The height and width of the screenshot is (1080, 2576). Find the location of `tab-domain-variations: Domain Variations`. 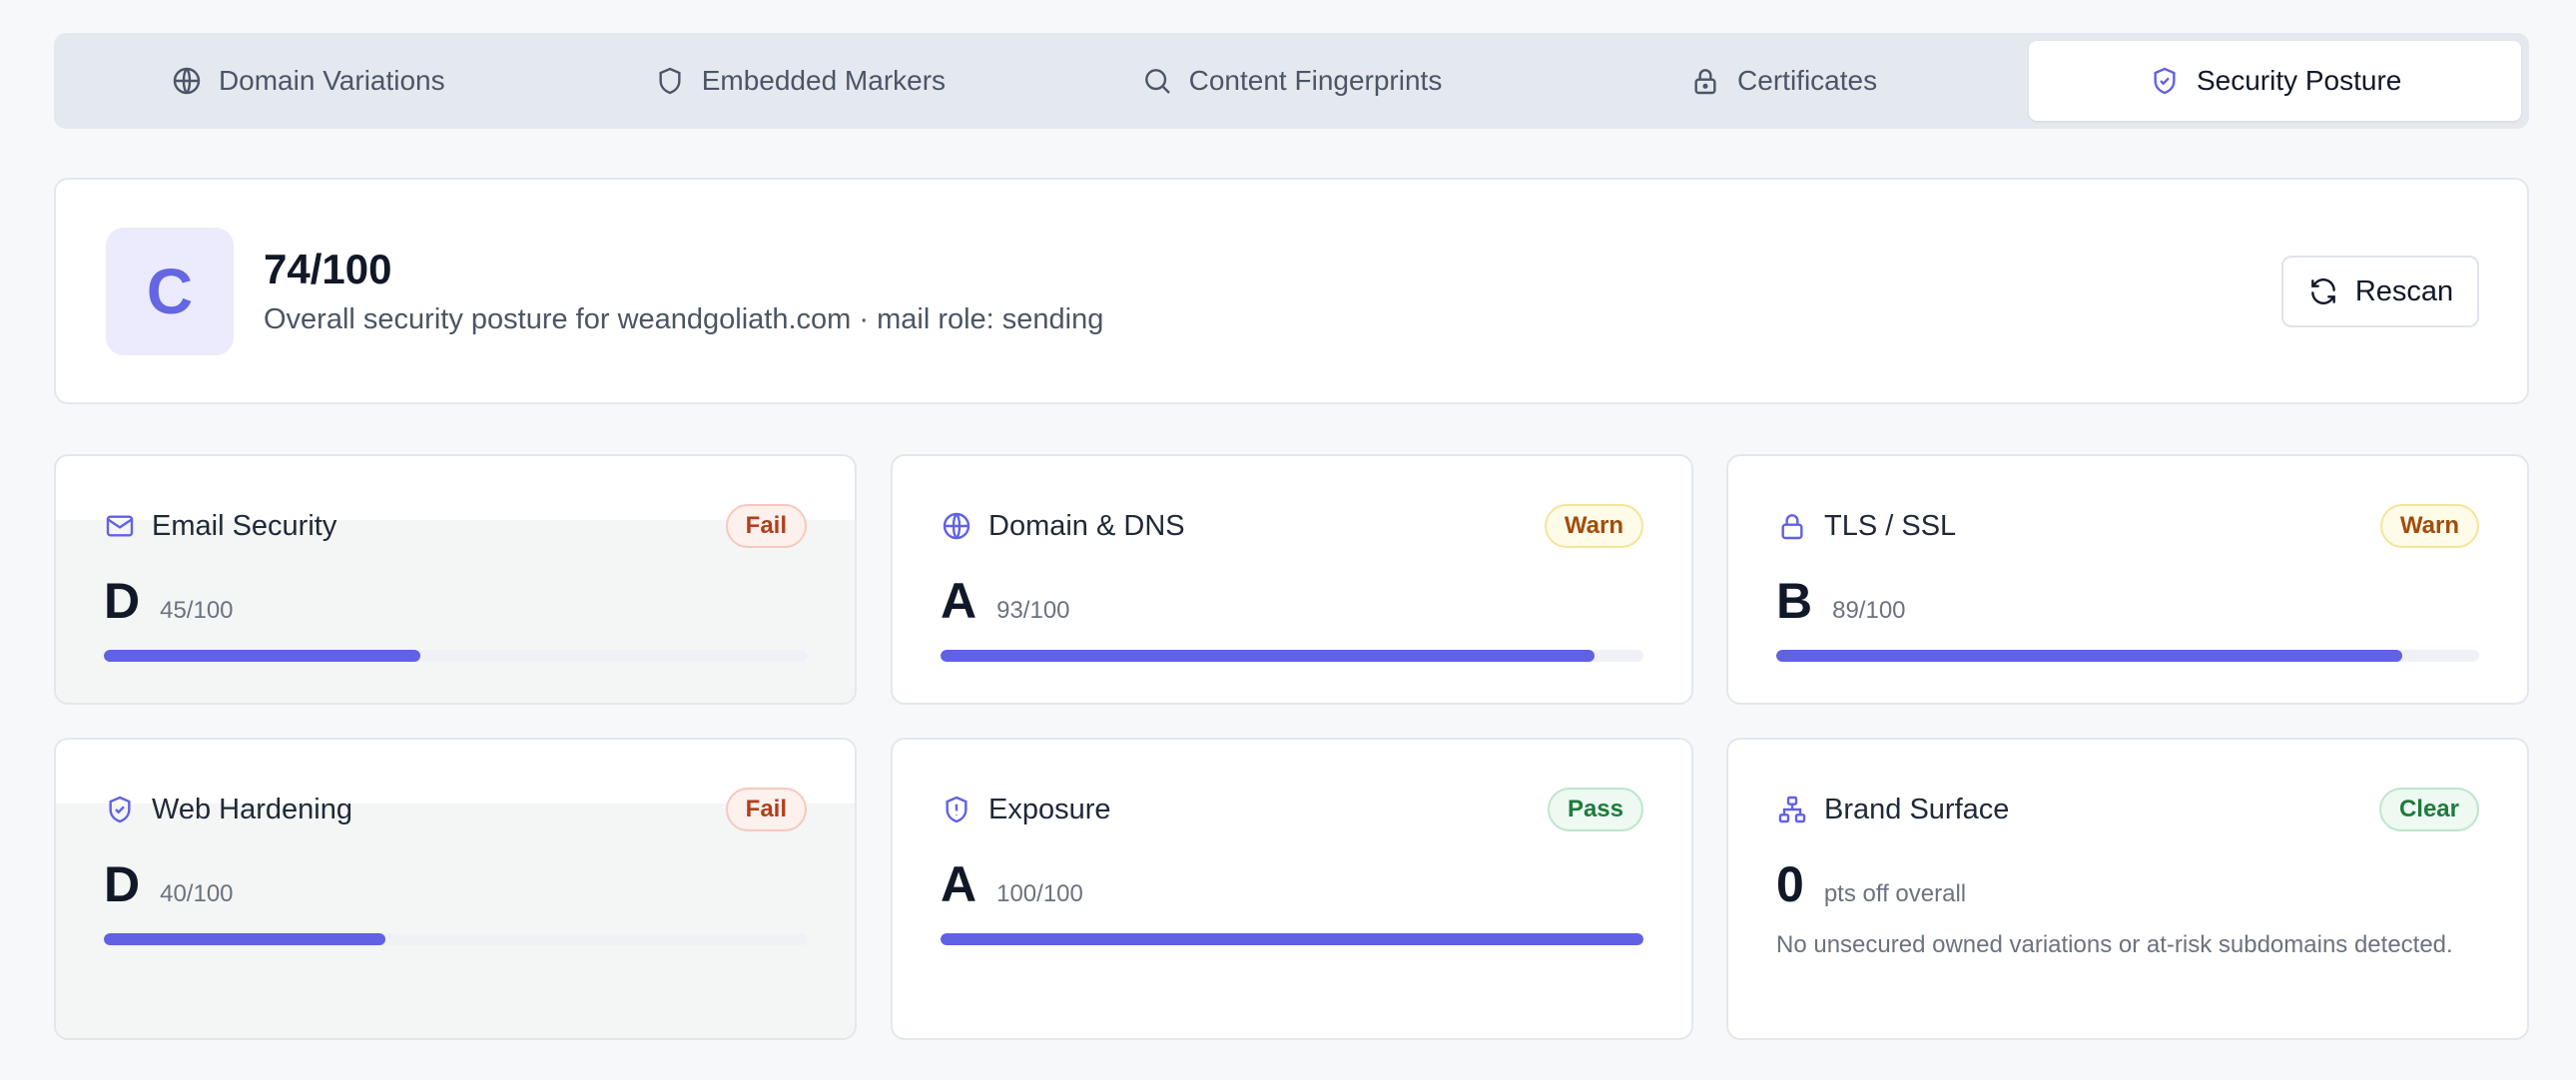

tab-domain-variations: Domain Variations is located at coordinates (308, 81).